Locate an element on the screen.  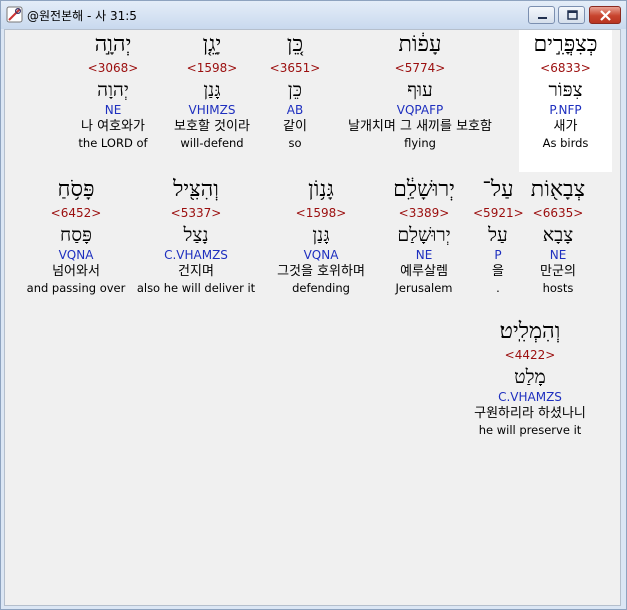
title-bar: @원전본해 - 사 31:5 is located at coordinates (313, 15).